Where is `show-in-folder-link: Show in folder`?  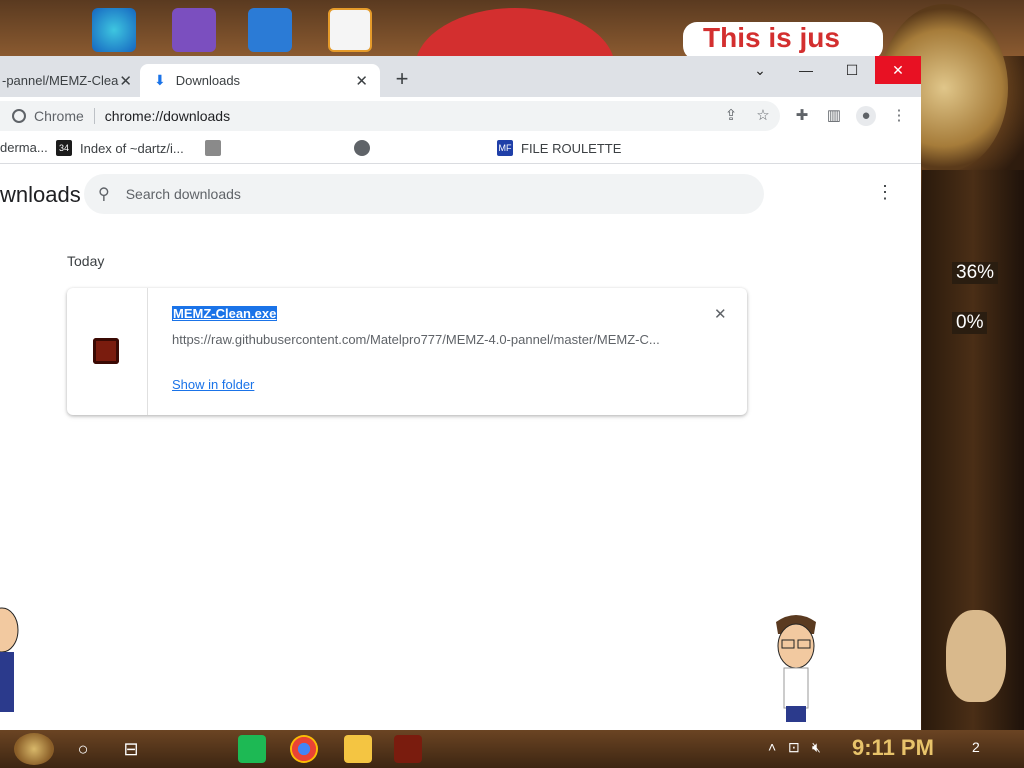 show-in-folder-link: Show in folder is located at coordinates (213, 384).